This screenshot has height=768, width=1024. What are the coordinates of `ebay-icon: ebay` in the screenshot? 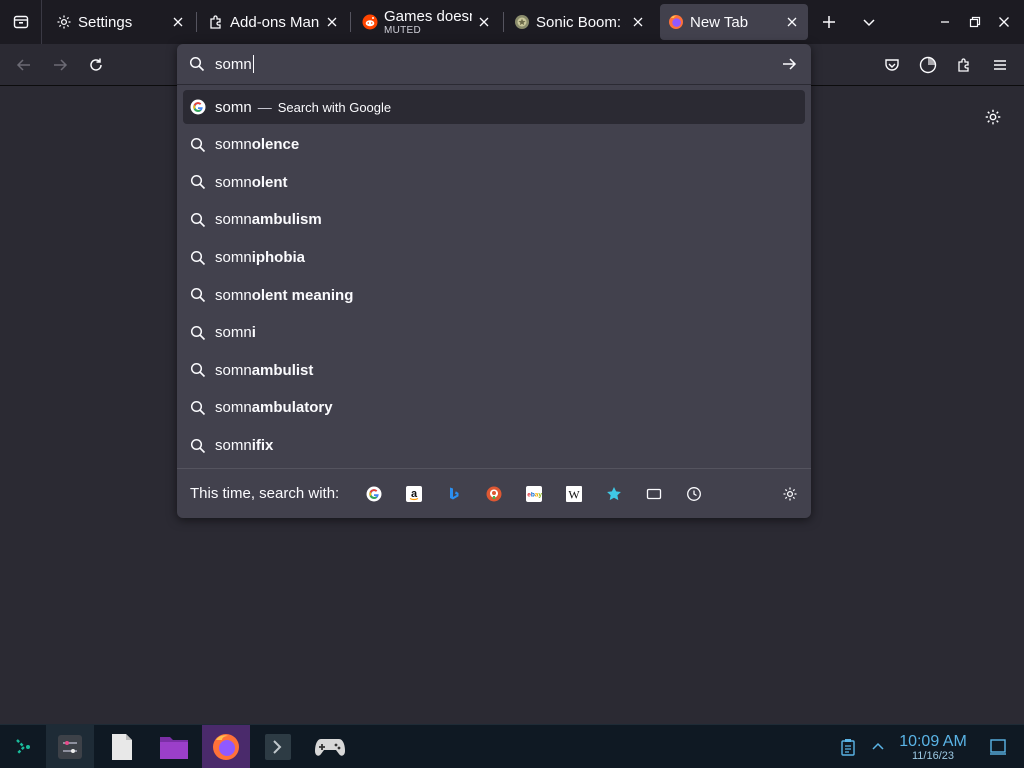 It's located at (534, 494).